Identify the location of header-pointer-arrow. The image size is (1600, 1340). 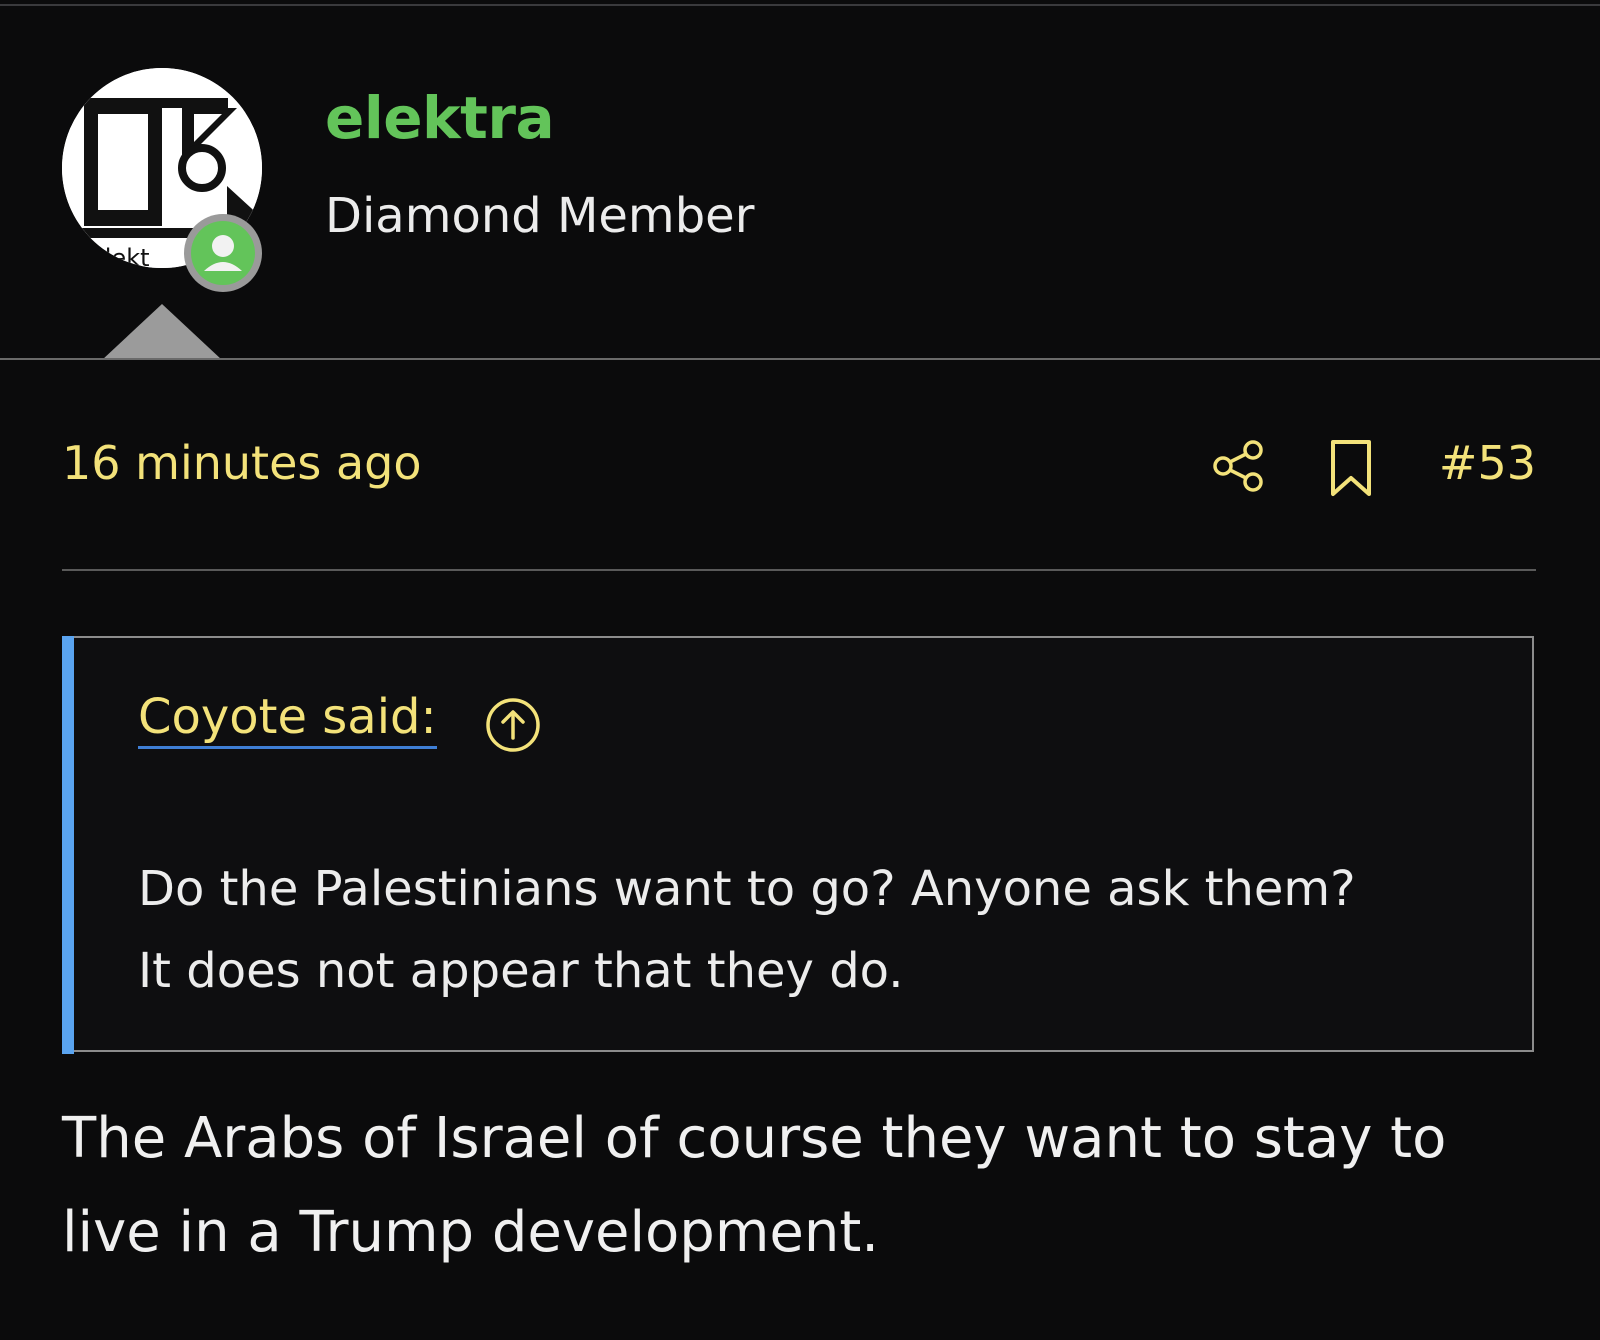
(162, 332).